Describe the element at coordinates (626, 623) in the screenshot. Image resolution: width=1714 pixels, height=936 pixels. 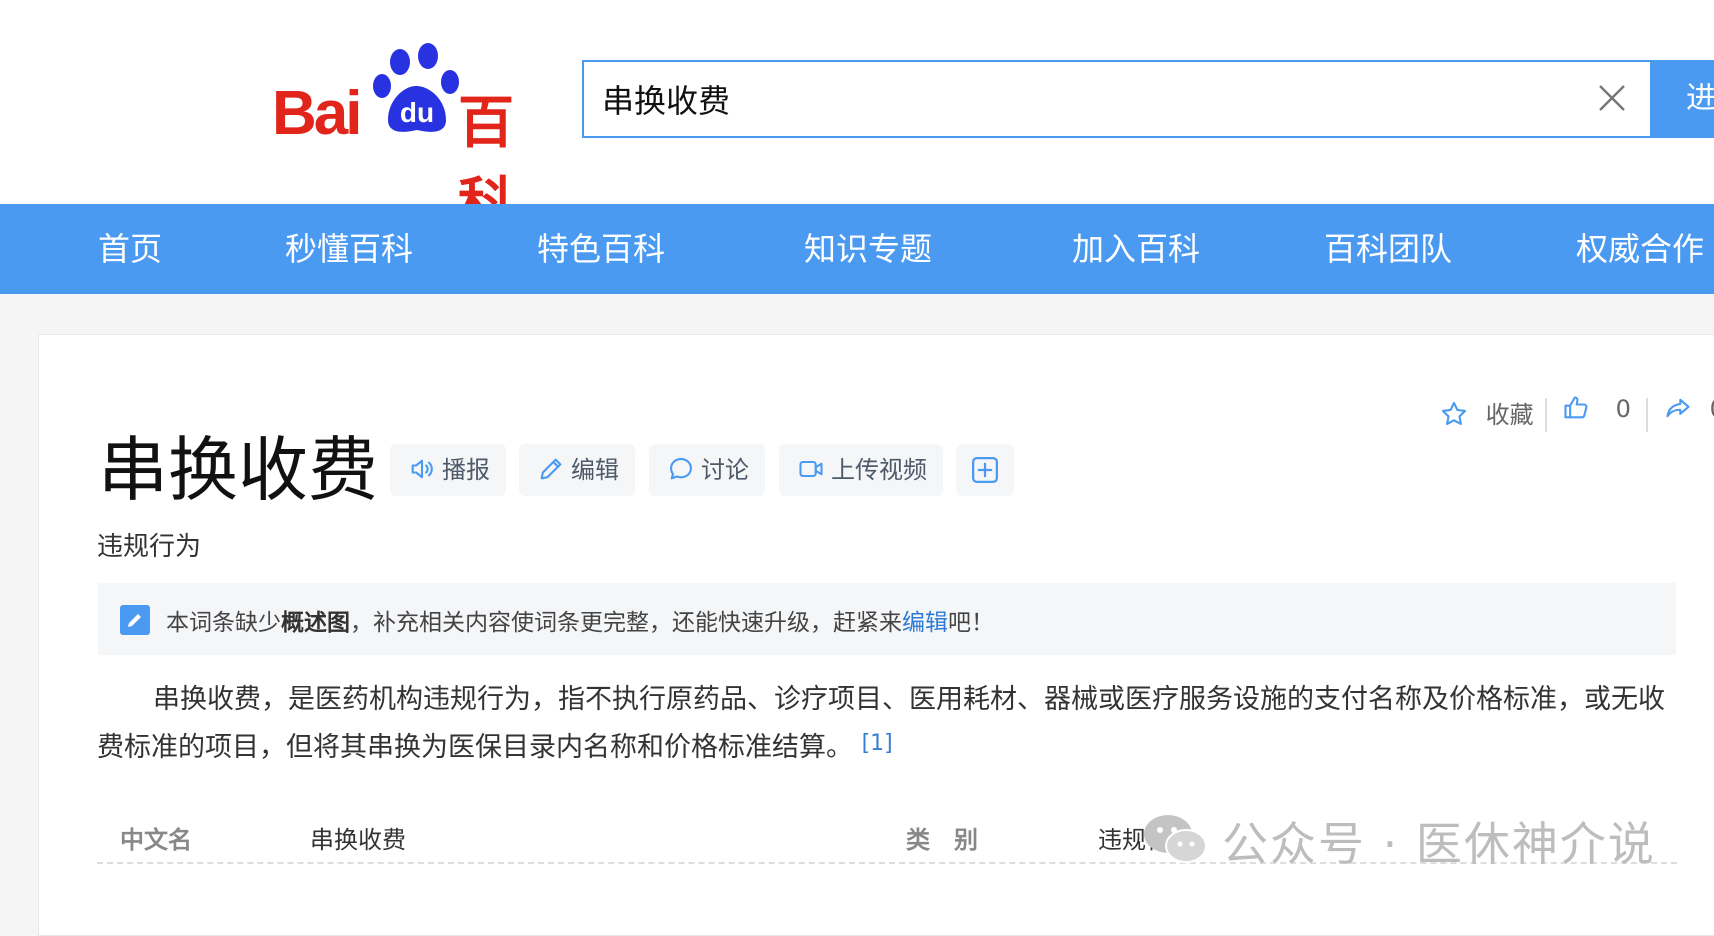
I see `notice-middle: ，补充相关内容使词条更完整，还能快速升级，赶紧来` at that location.